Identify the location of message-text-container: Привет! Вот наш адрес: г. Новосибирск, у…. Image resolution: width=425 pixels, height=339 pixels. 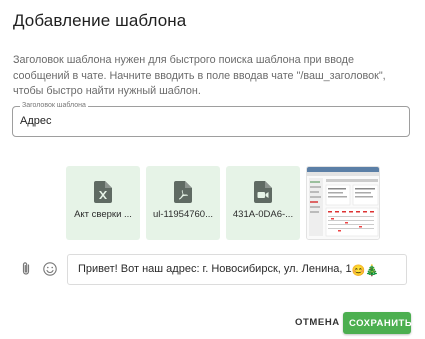
(228, 270).